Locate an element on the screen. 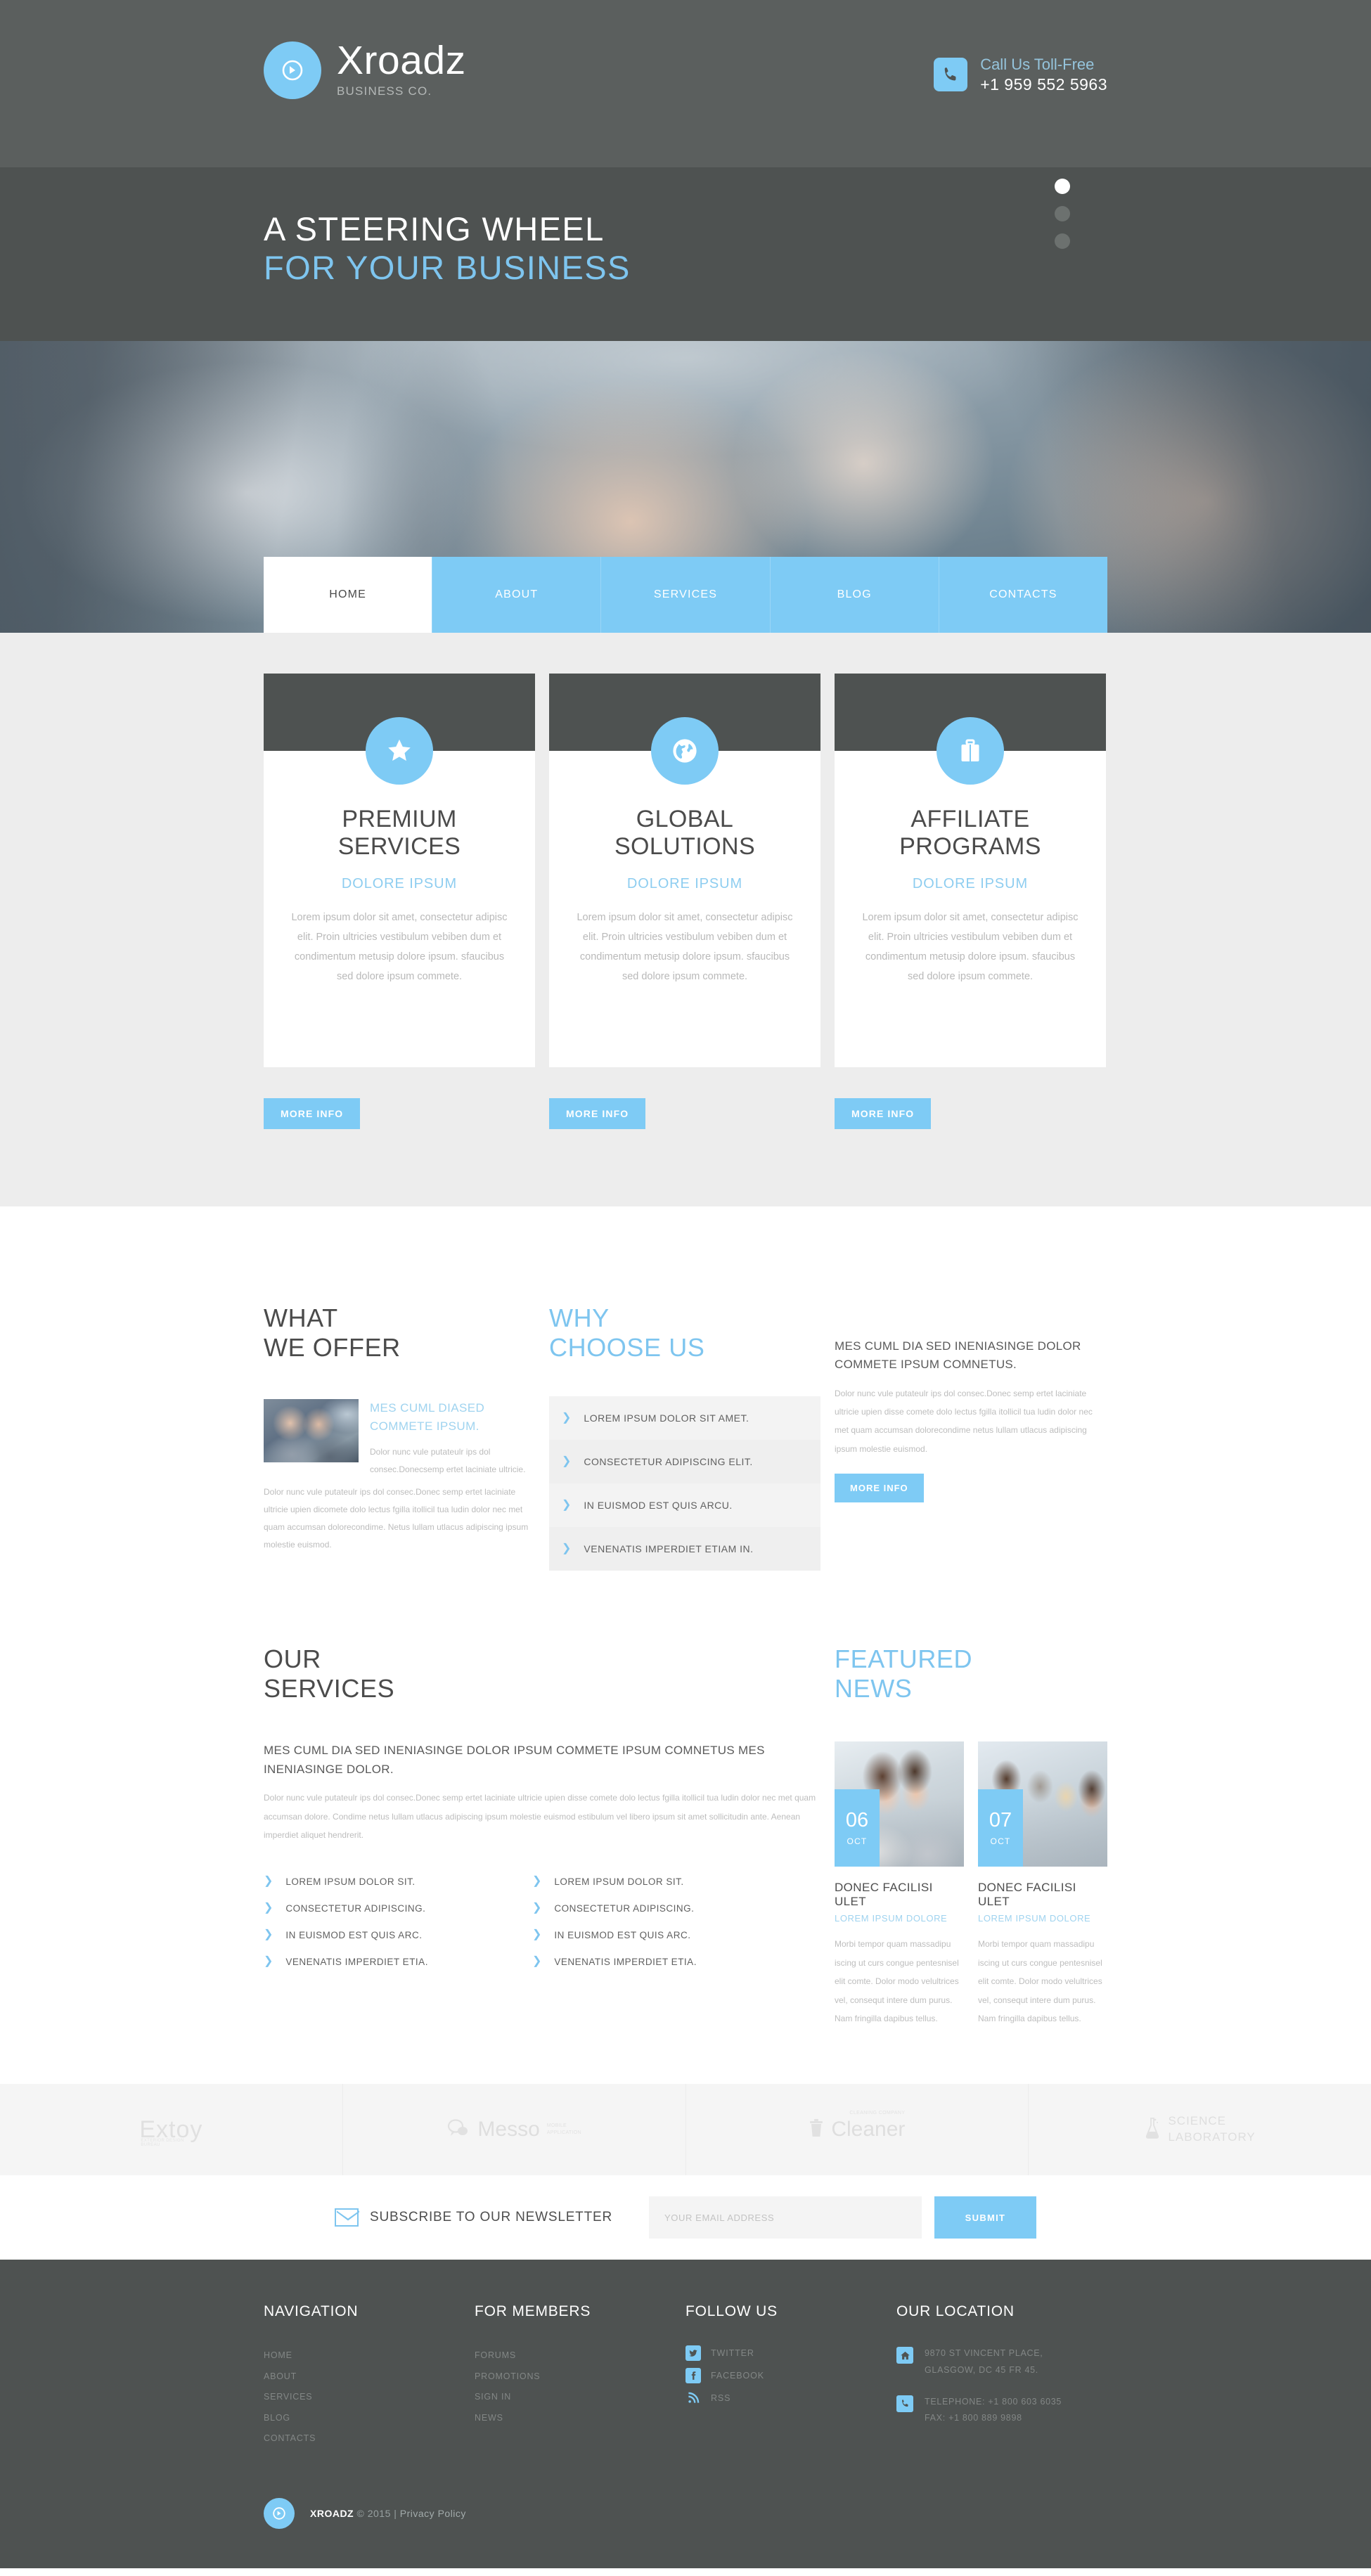 The height and width of the screenshot is (2576, 1371). partner-cleaner: Cleaner CLEANING COMPANY is located at coordinates (857, 2130).